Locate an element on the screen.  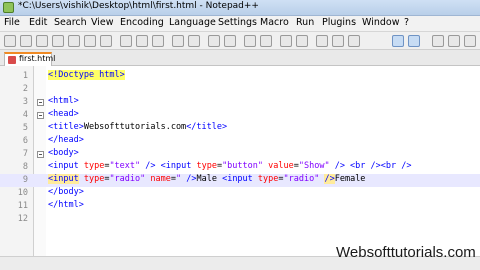
line-number: 11 is located at coordinates (22, 206).